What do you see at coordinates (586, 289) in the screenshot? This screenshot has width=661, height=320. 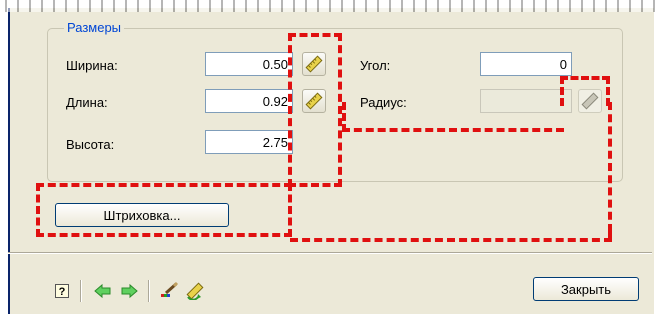 I see `close-button: Закрыть` at bounding box center [586, 289].